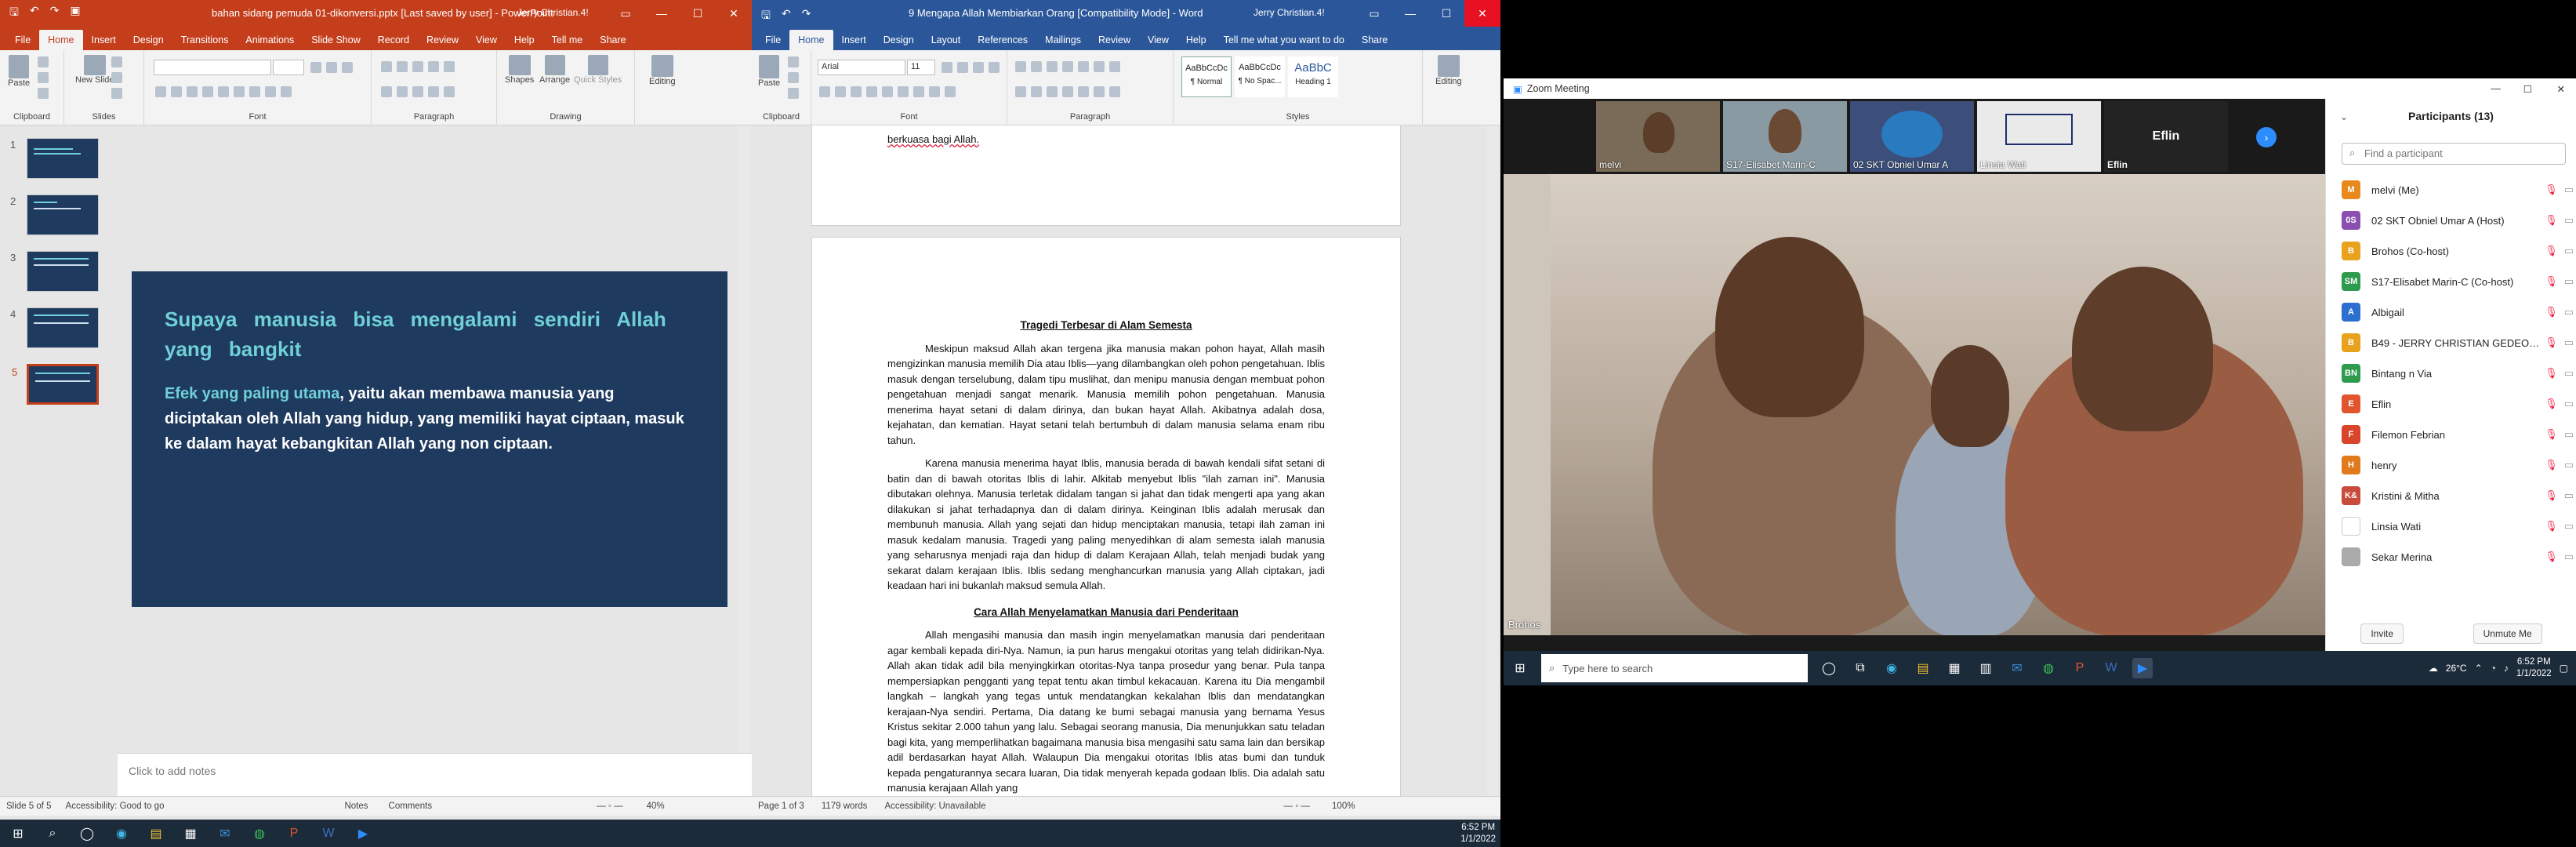 This screenshot has height=847, width=2576. What do you see at coordinates (1986, 668) in the screenshot?
I see `calculator-icon: ▥` at bounding box center [1986, 668].